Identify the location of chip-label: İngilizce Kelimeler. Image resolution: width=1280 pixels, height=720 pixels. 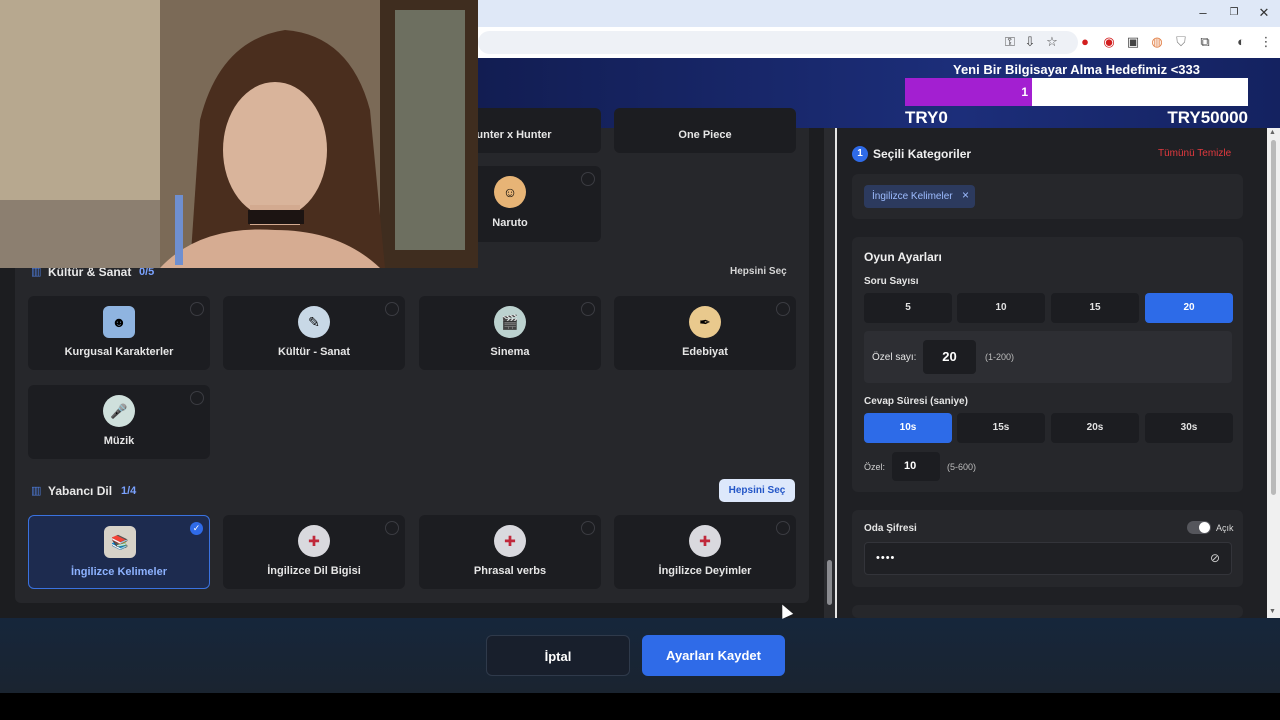
(912, 196).